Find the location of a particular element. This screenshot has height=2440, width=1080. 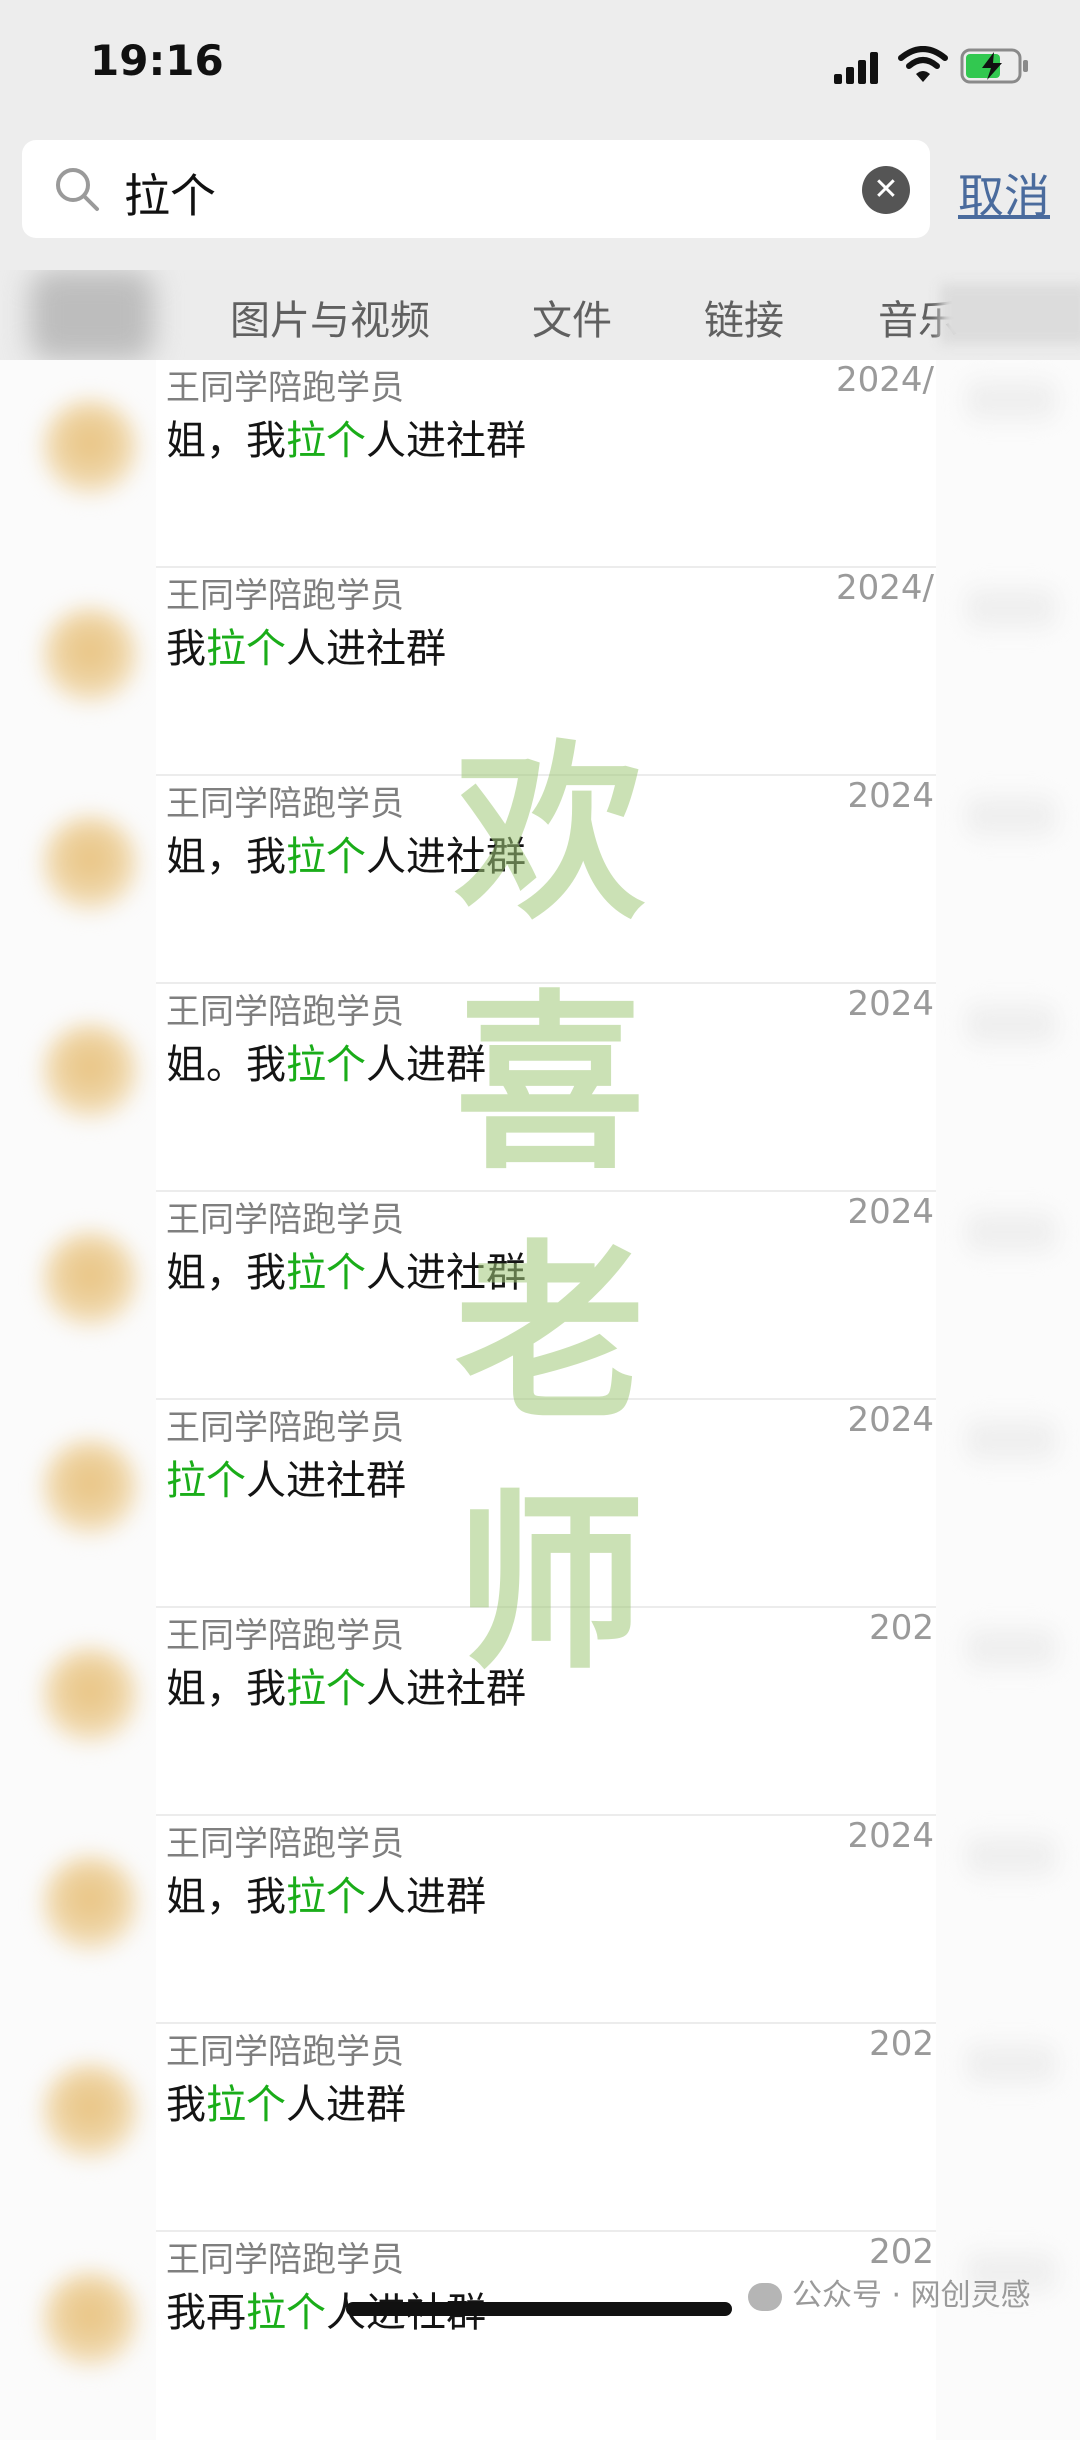

search-bar: 拉个 ✕ 取消 is located at coordinates (540, 203).